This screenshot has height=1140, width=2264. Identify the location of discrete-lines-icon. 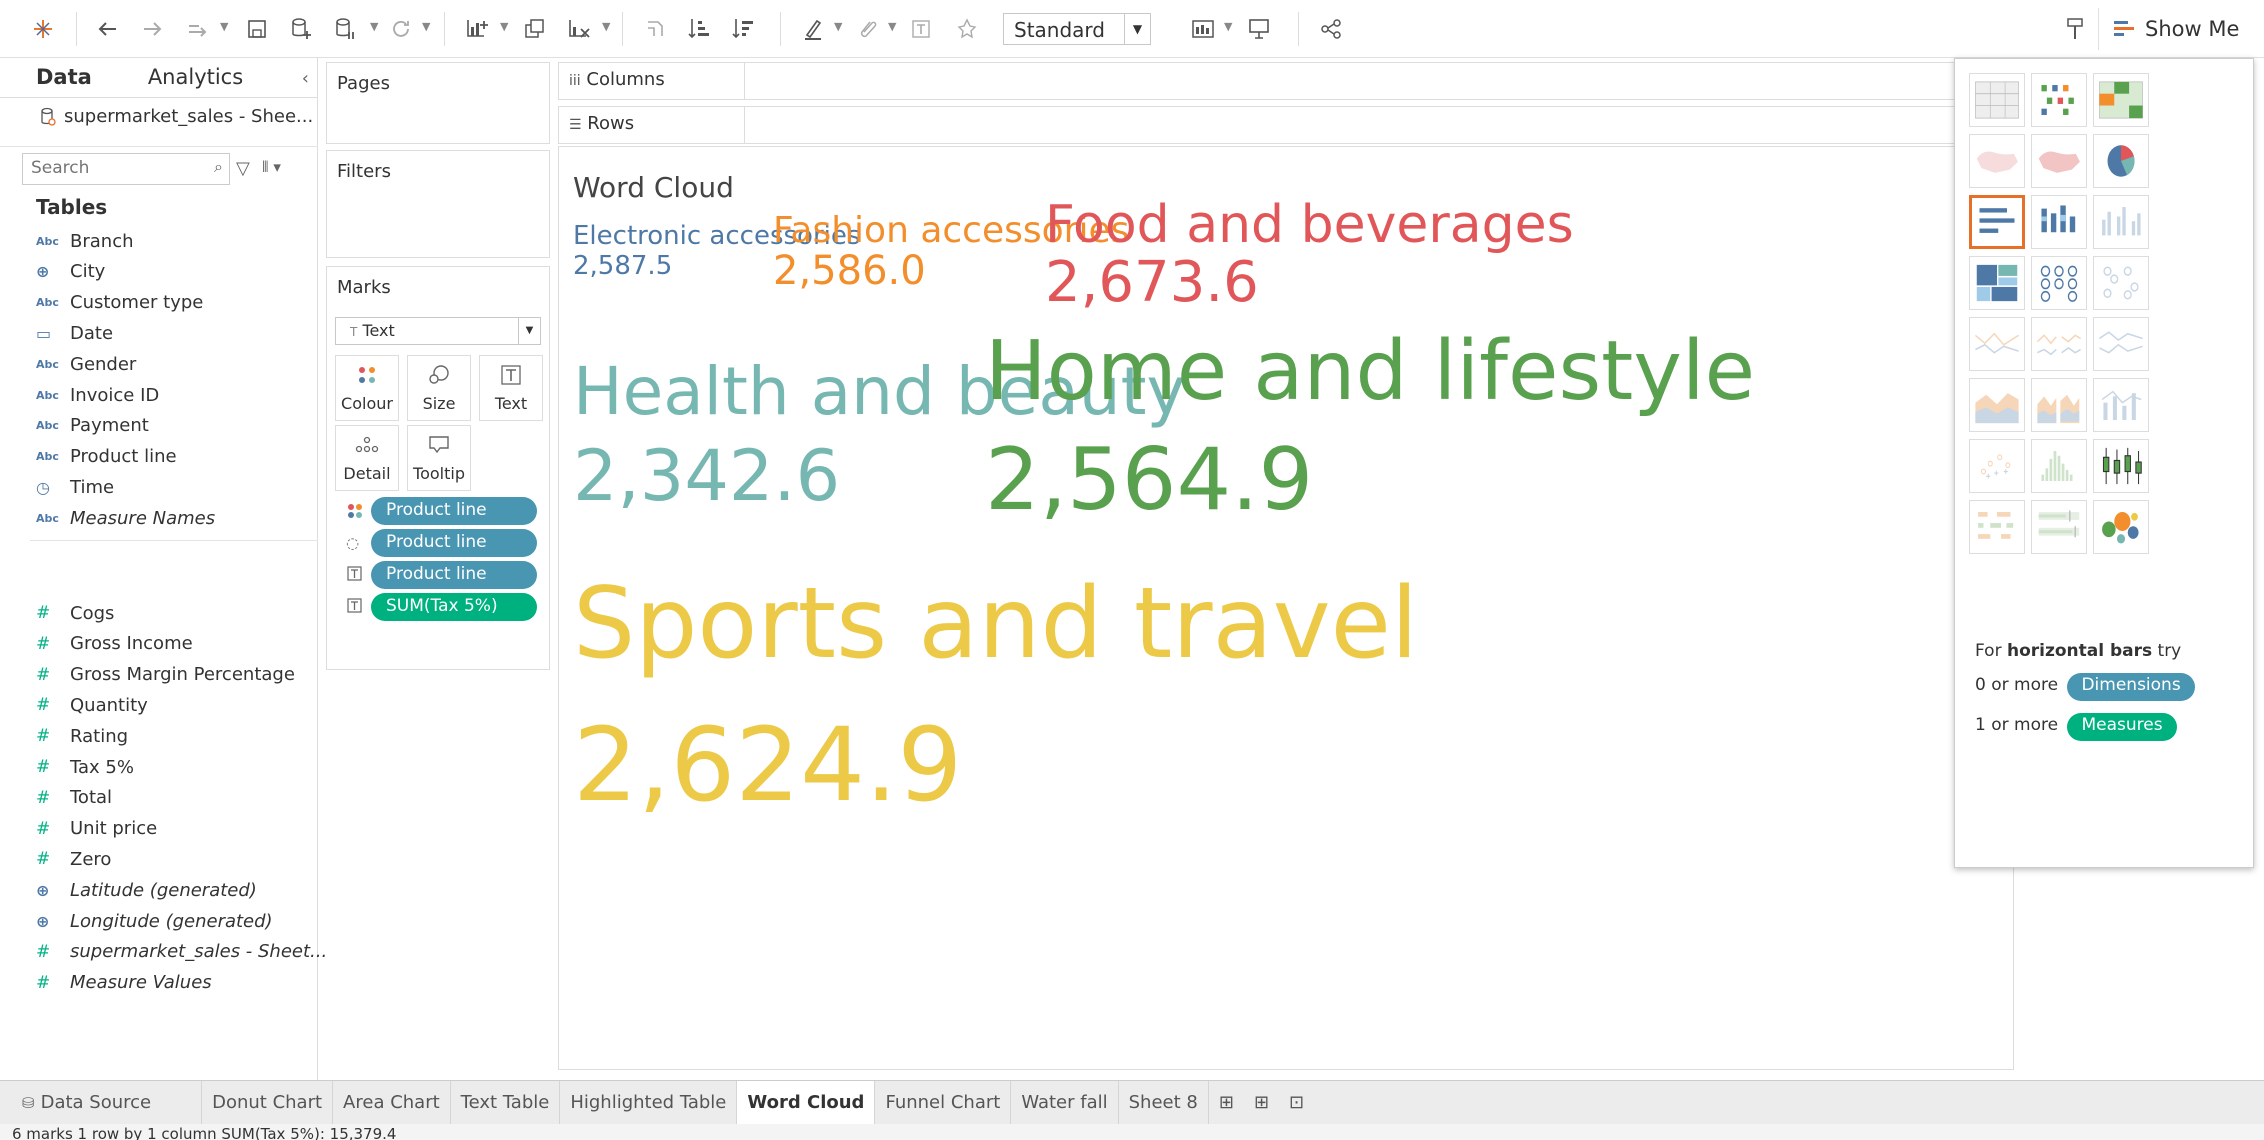
(2059, 344).